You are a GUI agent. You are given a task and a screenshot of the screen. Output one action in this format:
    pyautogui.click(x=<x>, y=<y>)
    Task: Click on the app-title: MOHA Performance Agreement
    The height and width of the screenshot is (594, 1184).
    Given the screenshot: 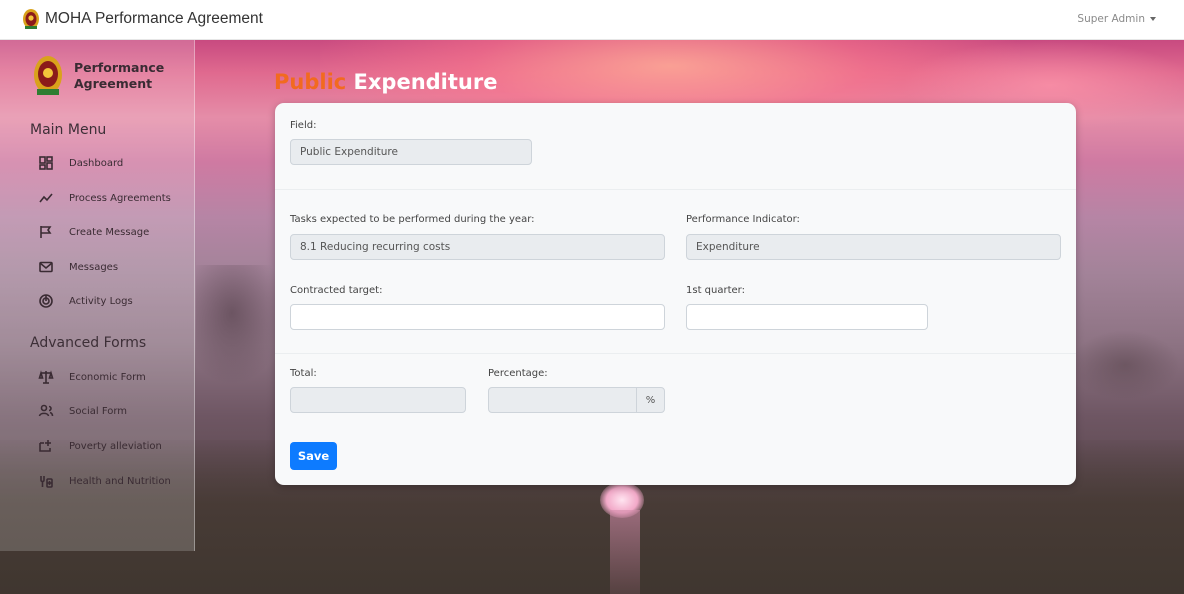 What is the action you would take?
    pyautogui.click(x=154, y=18)
    